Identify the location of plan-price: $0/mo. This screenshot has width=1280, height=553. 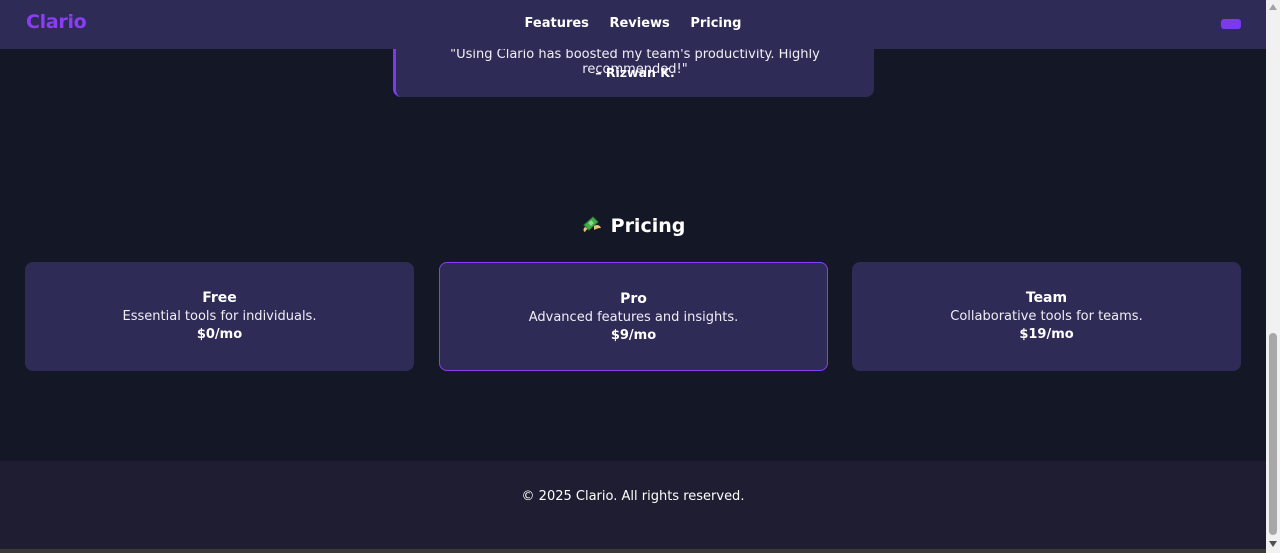
(219, 334).